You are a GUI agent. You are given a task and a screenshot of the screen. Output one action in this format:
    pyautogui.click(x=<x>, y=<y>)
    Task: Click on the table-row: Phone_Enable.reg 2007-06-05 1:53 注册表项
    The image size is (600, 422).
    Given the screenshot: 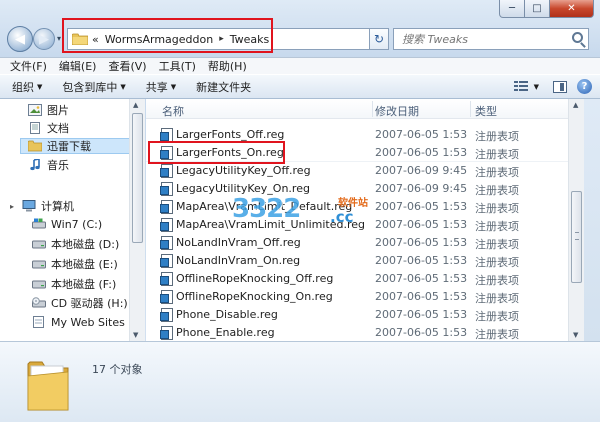 What is the action you would take?
    pyautogui.click(x=365, y=333)
    